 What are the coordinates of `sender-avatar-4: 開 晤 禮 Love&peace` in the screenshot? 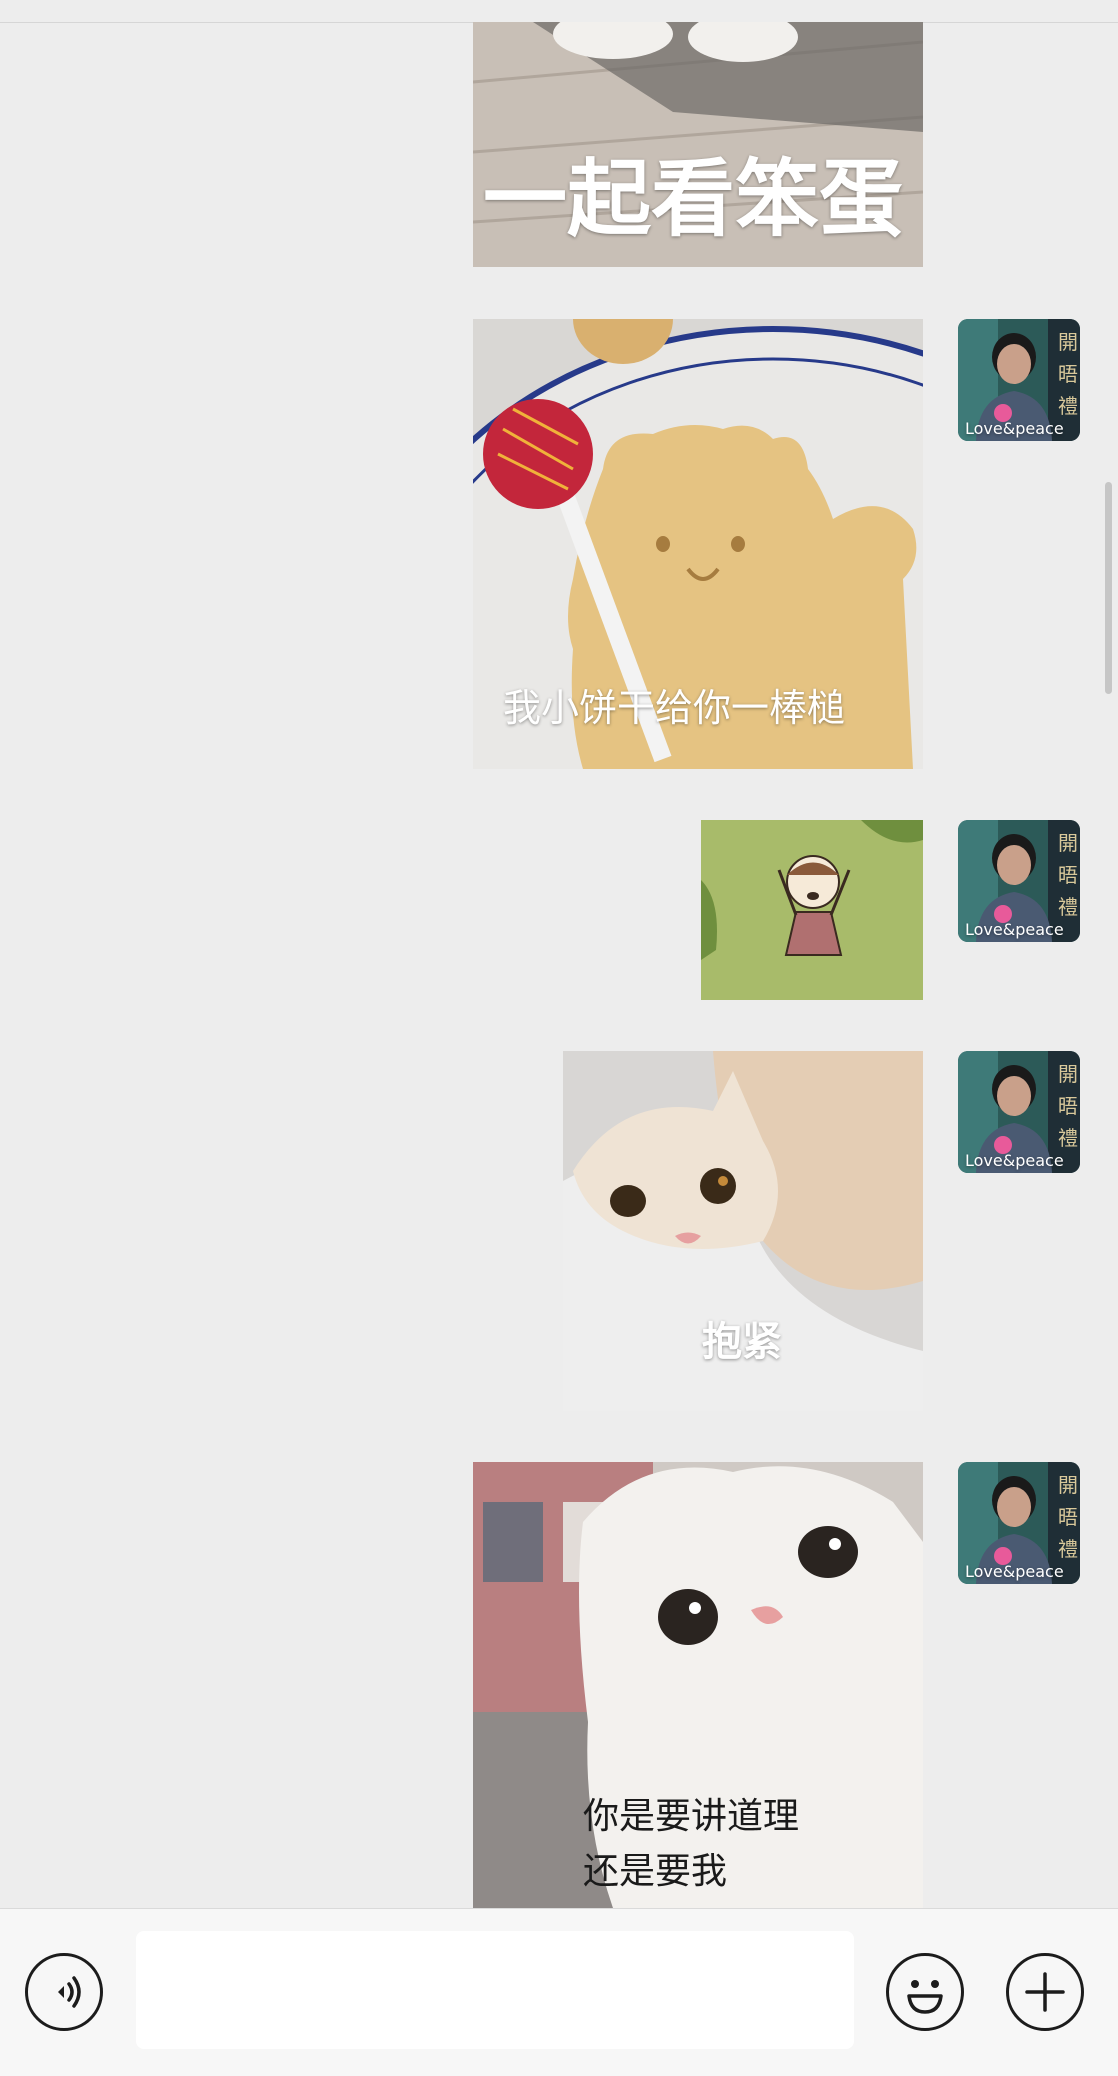 It's located at (1019, 1523).